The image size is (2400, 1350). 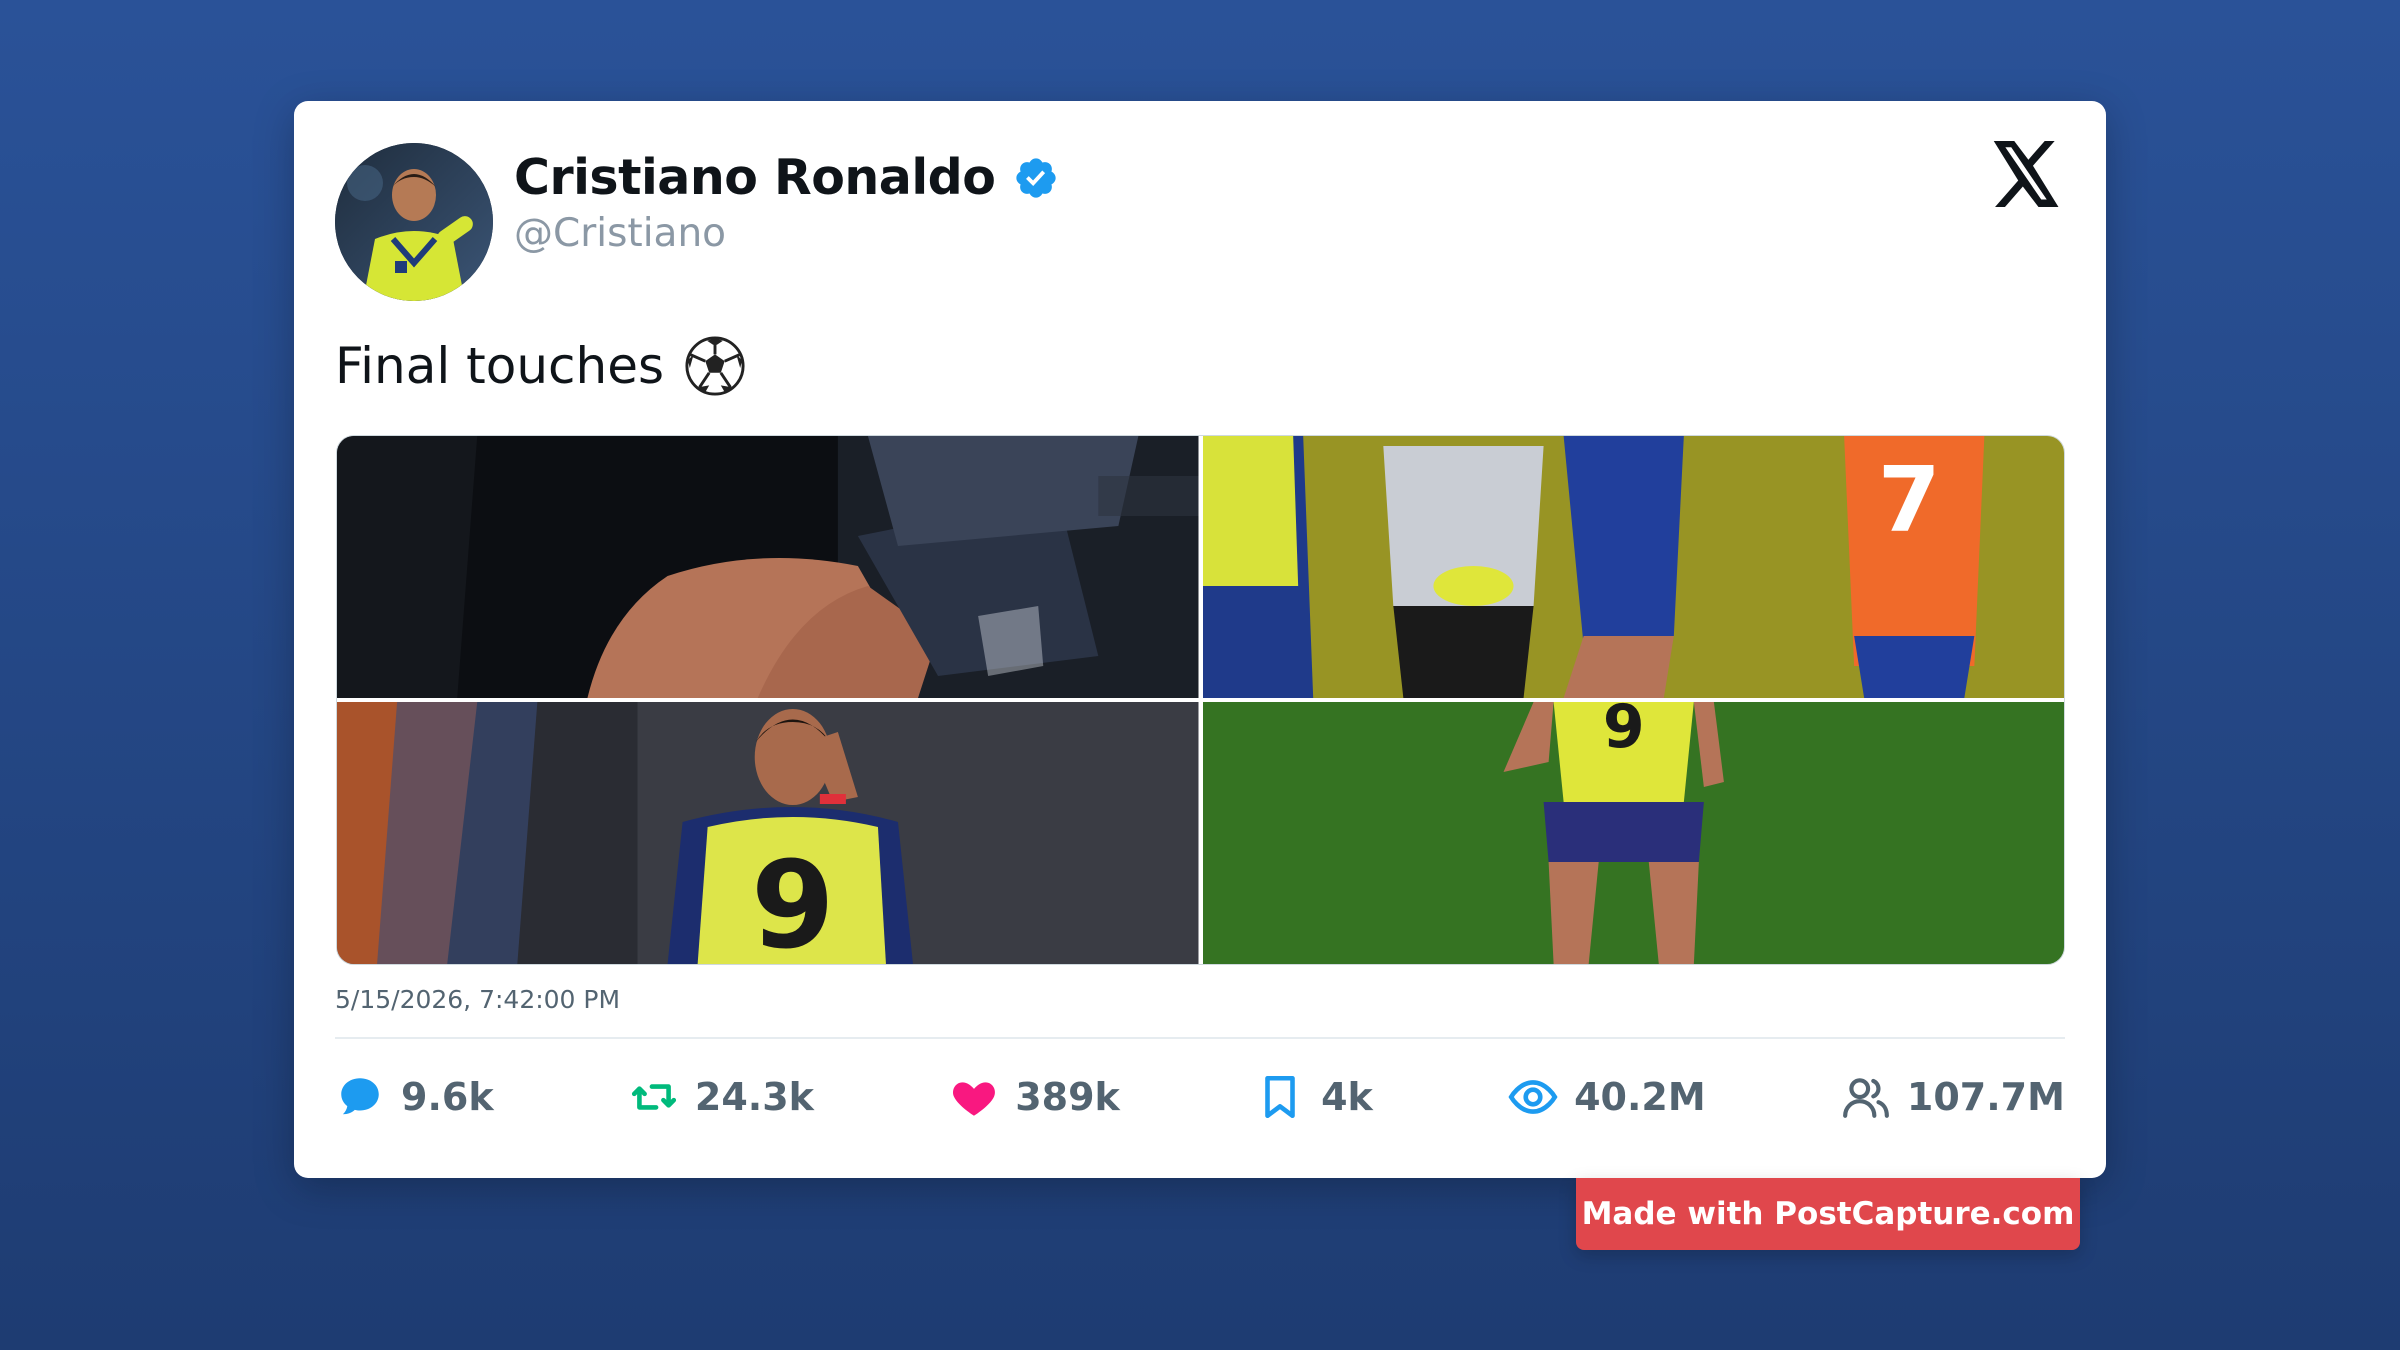 I want to click on like-count: 389k, so click(x=1067, y=1097).